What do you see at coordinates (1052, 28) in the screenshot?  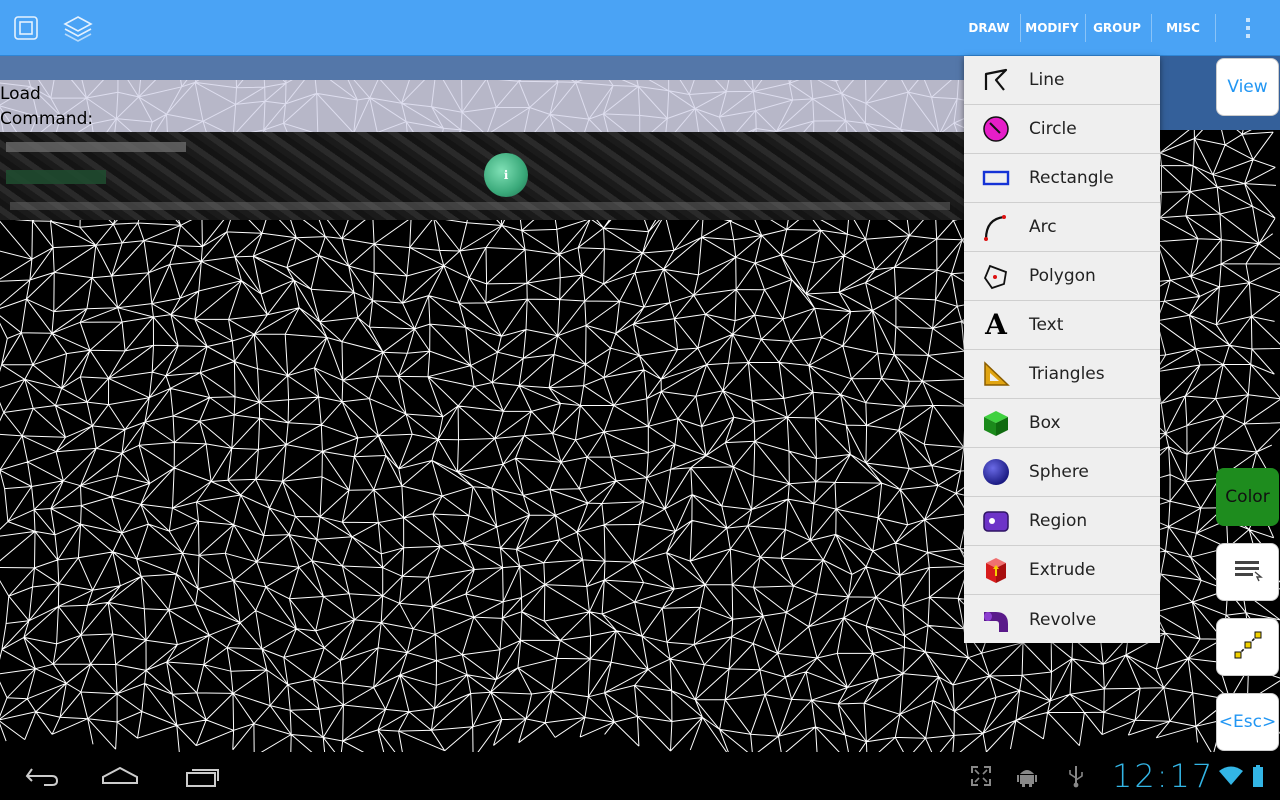 I see `menu-modify: MODIFY` at bounding box center [1052, 28].